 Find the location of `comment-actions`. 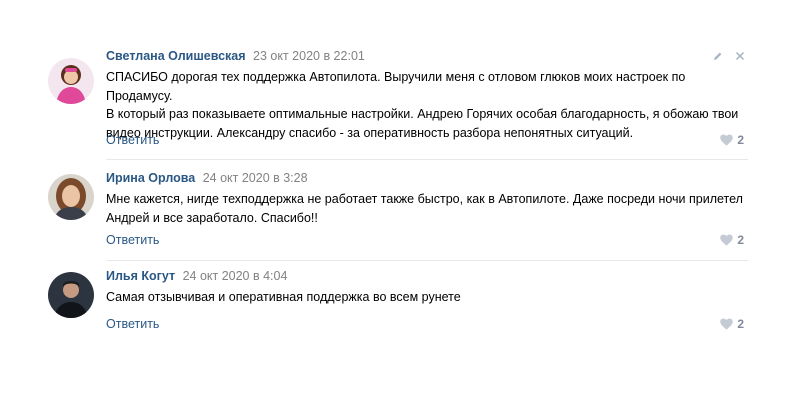

comment-actions is located at coordinates (724, 56).